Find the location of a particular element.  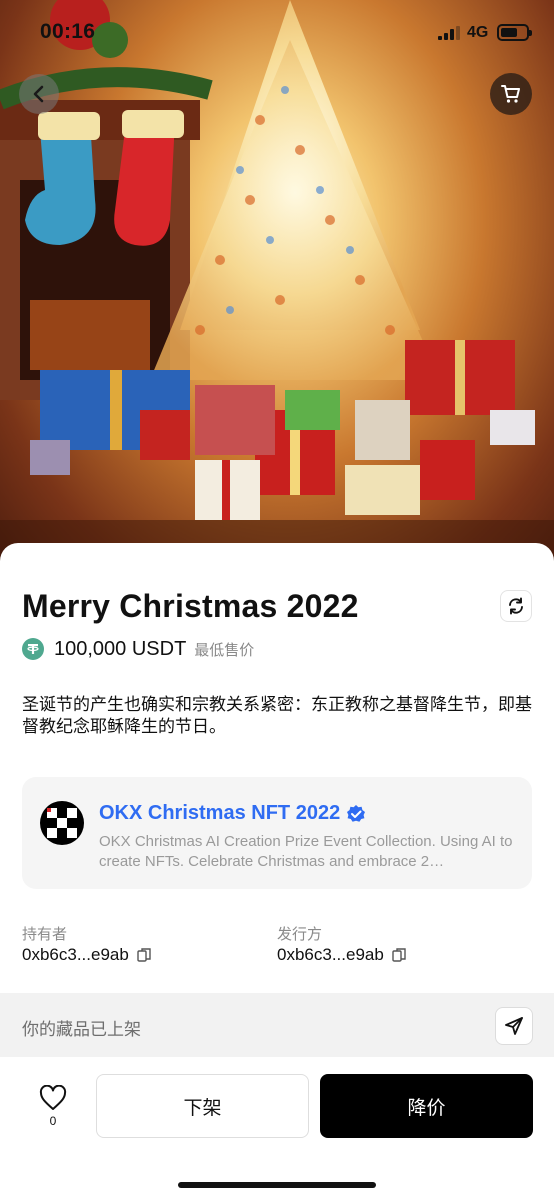

refresh-button is located at coordinates (516, 606).